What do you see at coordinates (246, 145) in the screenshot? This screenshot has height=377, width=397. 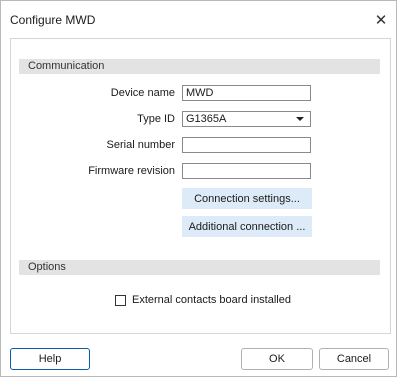 I see `serial-number-input` at bounding box center [246, 145].